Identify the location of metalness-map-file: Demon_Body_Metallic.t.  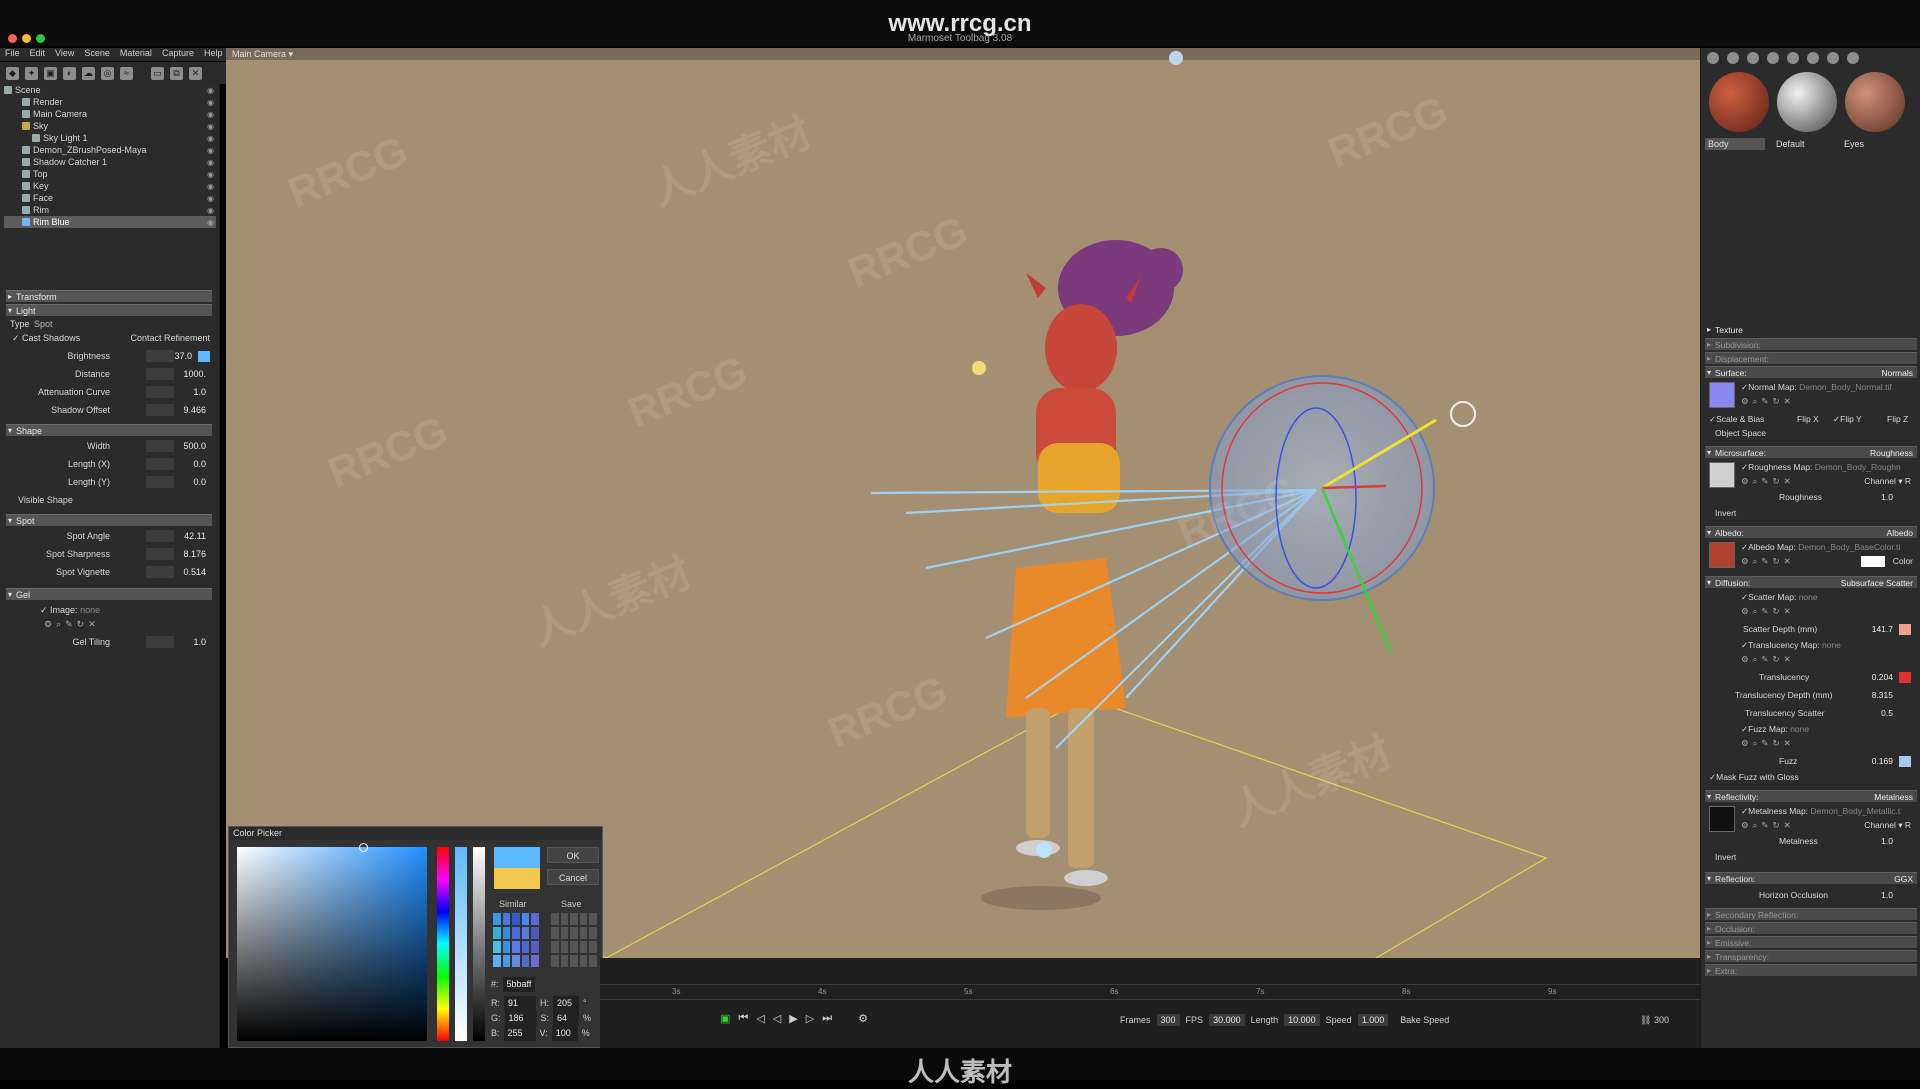
(1856, 811).